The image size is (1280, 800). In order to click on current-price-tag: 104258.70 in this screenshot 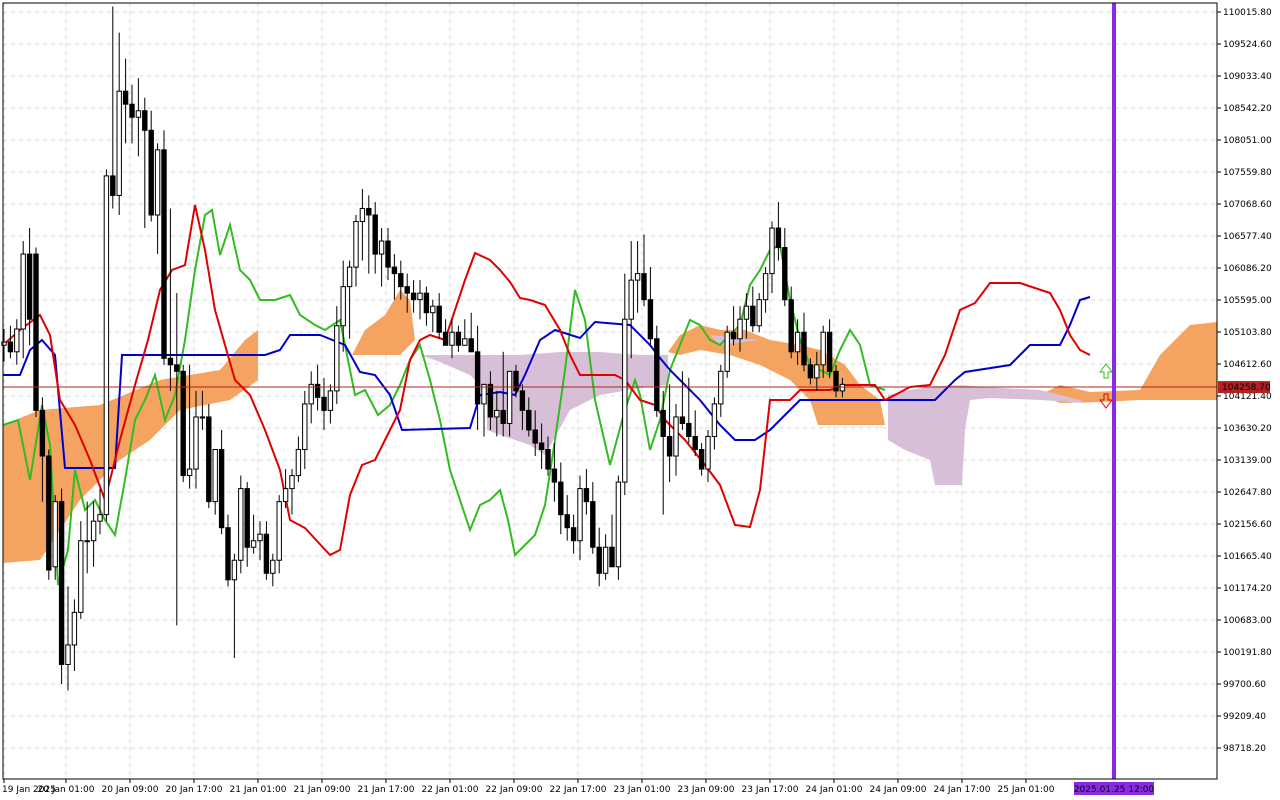, I will do `click(1244, 387)`.